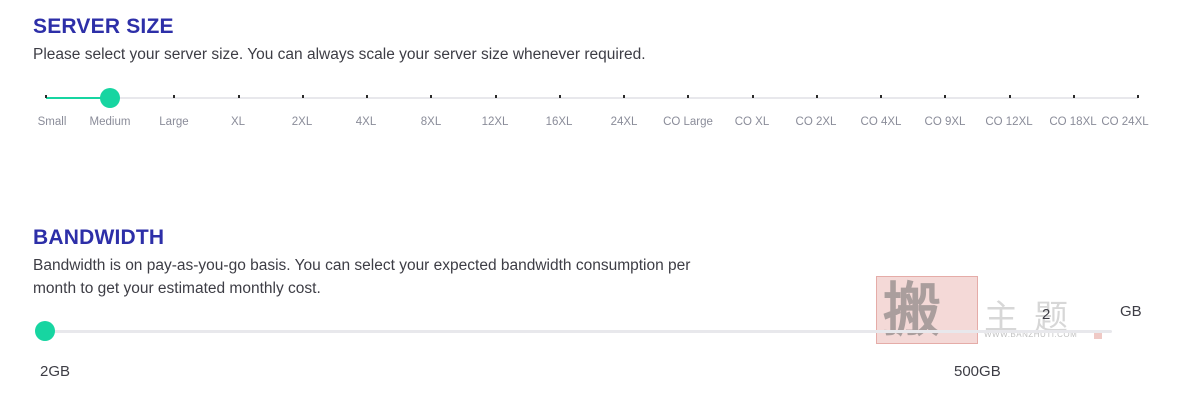 This screenshot has height=418, width=1188. Describe the element at coordinates (1008, 122) in the screenshot. I see `server-size-option-label: CO 12XL` at that location.